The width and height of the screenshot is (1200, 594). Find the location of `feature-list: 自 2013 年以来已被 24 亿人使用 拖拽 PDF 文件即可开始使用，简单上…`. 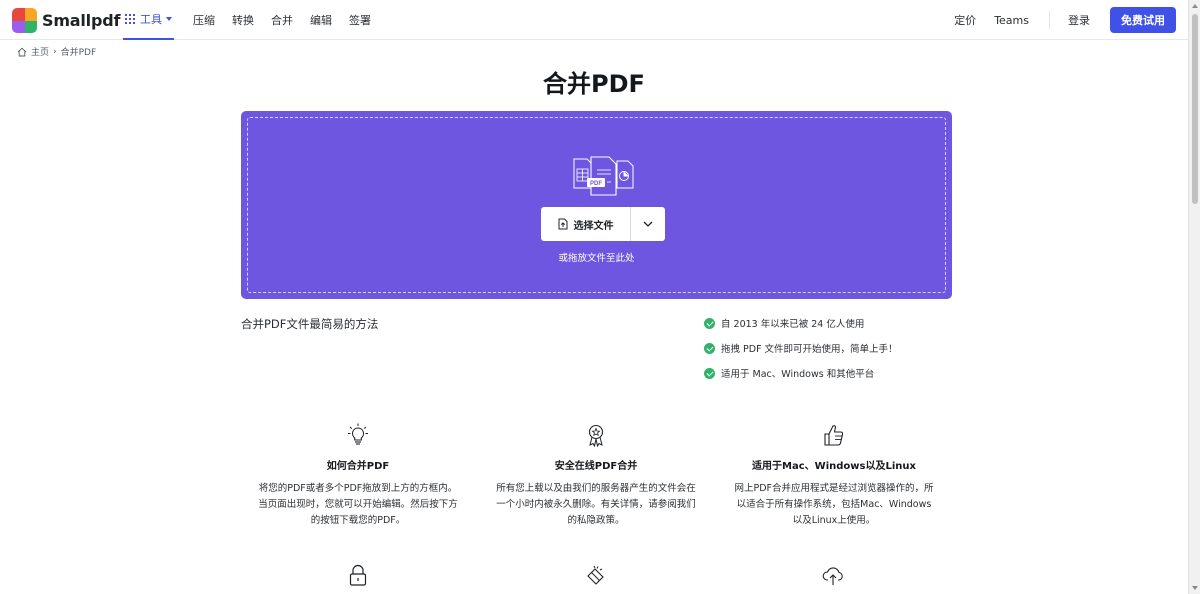

feature-list: 自 2013 年以来已被 24 亿人使用 拖拽 PDF 文件即可开始使用，简单上… is located at coordinates (801, 348).